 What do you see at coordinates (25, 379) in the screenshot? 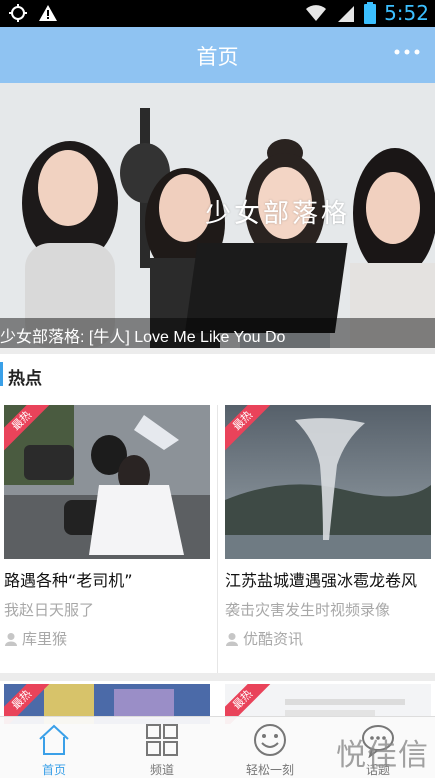
I see `section-title: 热点` at bounding box center [25, 379].